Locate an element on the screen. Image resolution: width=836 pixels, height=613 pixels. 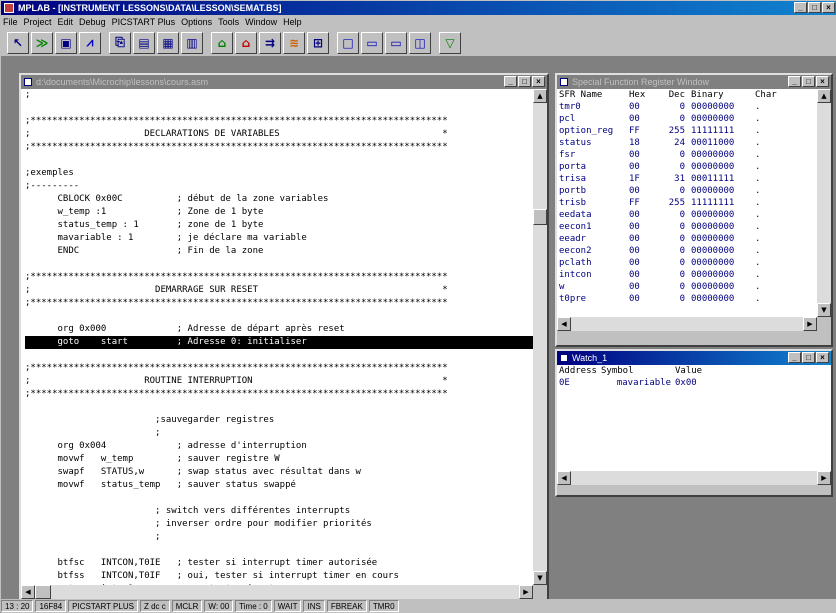
code-line: goto start ; Adresse 0: initialiser is located at coordinates (279, 342).